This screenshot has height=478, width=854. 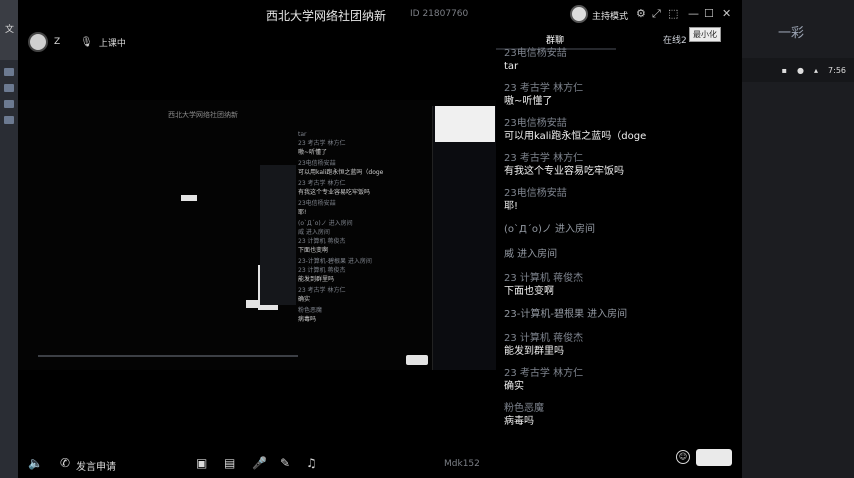 I want to click on message-text: 可以用kali跑永恒之蓝吗（doge, so click(x=575, y=136).